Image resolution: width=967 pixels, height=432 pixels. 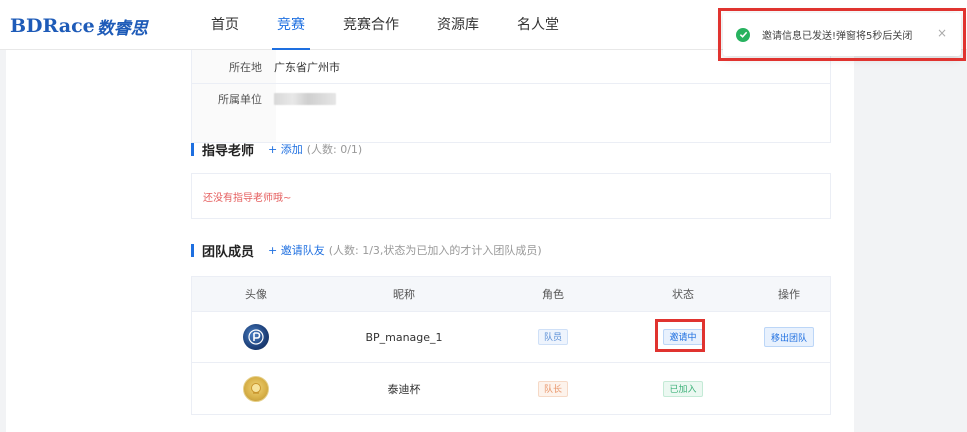 I want to click on role-cell: 队长, so click(x=553, y=388).